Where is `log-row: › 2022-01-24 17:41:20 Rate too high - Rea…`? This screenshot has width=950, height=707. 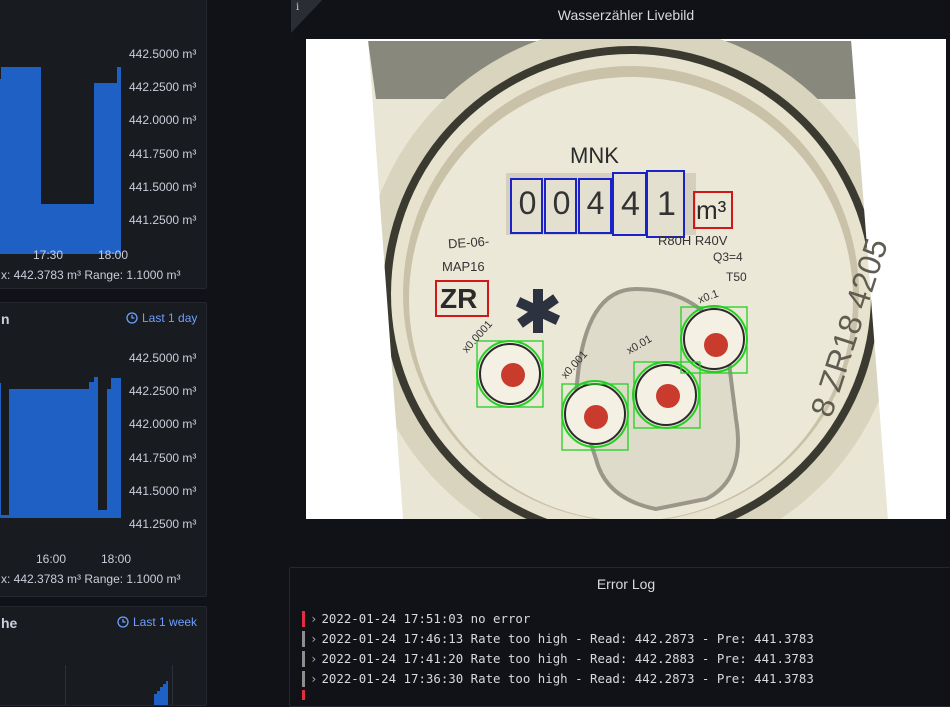
log-row: › 2022-01-24 17:41:20 Rate too high - Rea… is located at coordinates (558, 659).